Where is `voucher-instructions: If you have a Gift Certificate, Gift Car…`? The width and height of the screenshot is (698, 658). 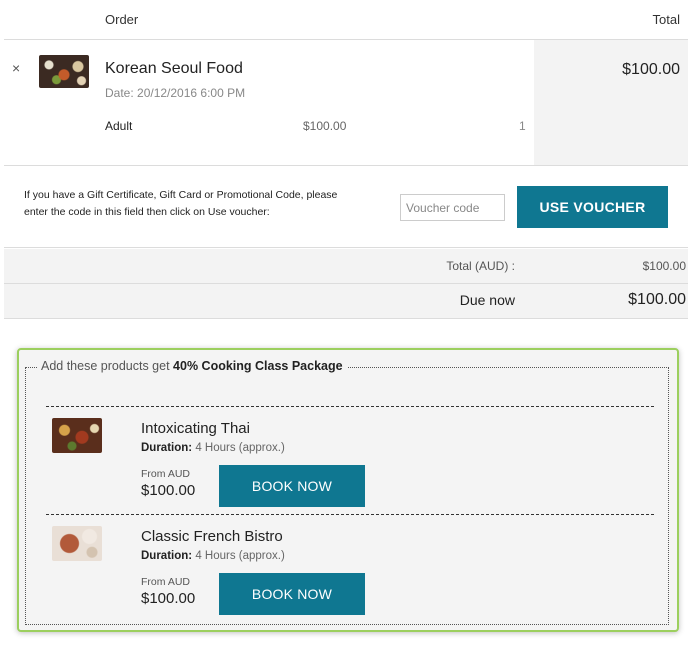 voucher-instructions: If you have a Gift Certificate, Gift Car… is located at coordinates (181, 203).